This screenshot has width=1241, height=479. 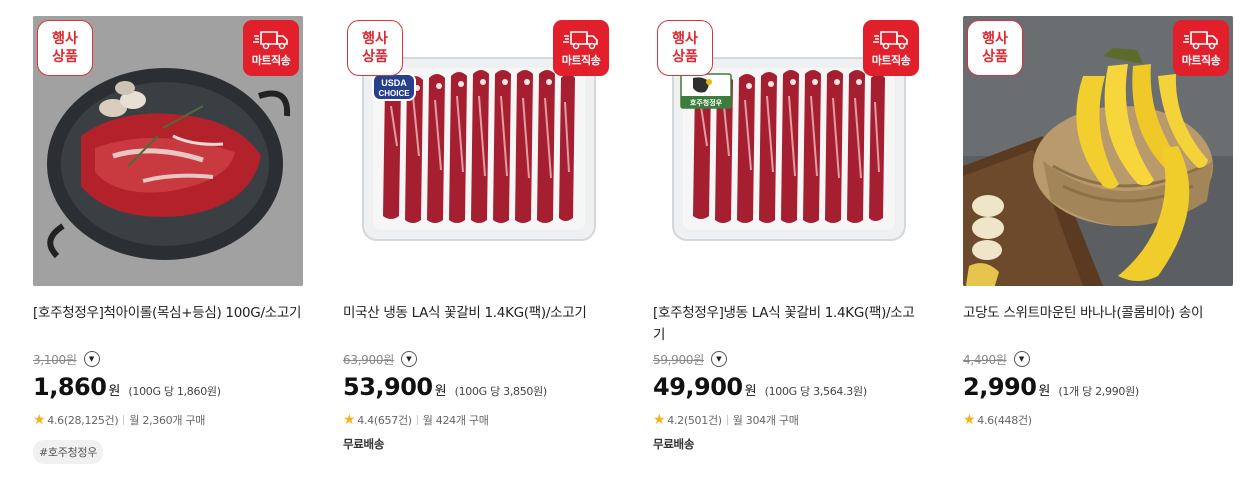 I want to click on product-name: [호주청정우]척아이롤(목심+등심) 100G/소고기, so click(x=168, y=324).